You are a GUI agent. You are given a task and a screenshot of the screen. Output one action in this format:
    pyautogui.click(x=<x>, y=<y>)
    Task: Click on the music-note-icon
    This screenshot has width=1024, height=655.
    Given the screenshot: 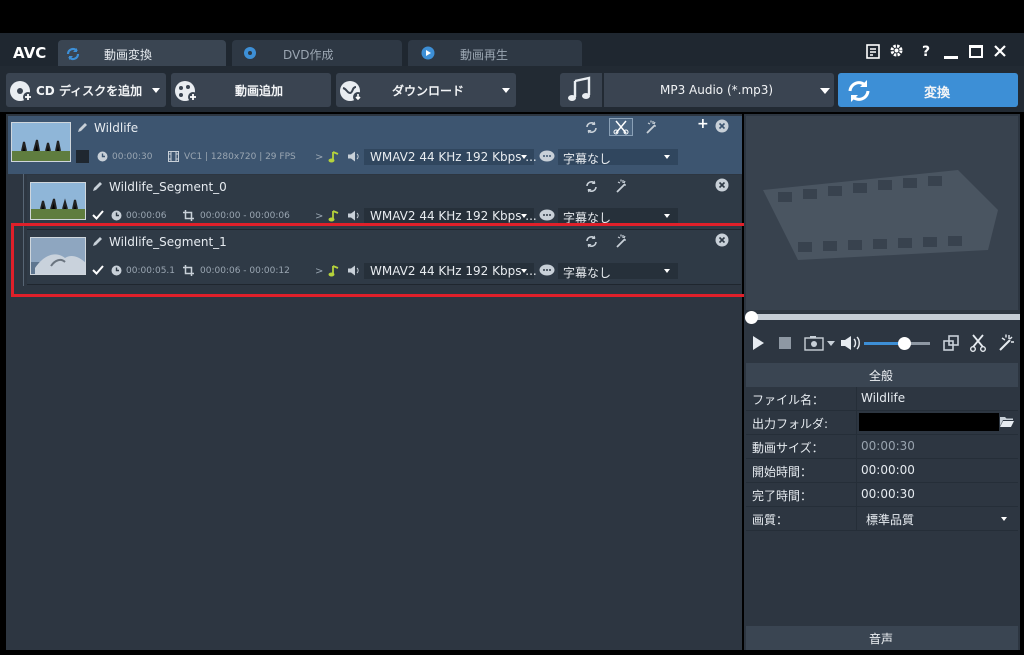 What is the action you would take?
    pyautogui.click(x=580, y=90)
    